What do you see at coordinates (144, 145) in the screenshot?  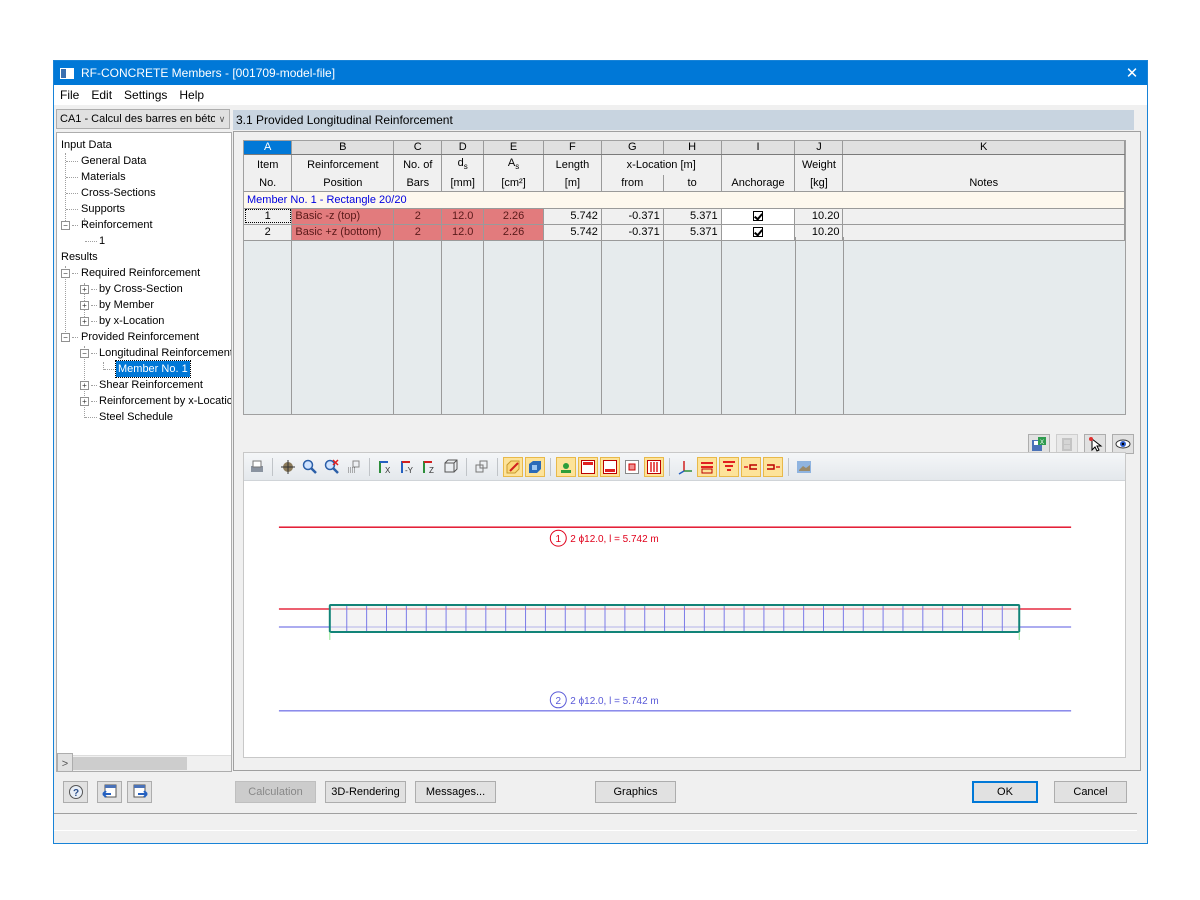 I see `tree-input-data: Input Data` at bounding box center [144, 145].